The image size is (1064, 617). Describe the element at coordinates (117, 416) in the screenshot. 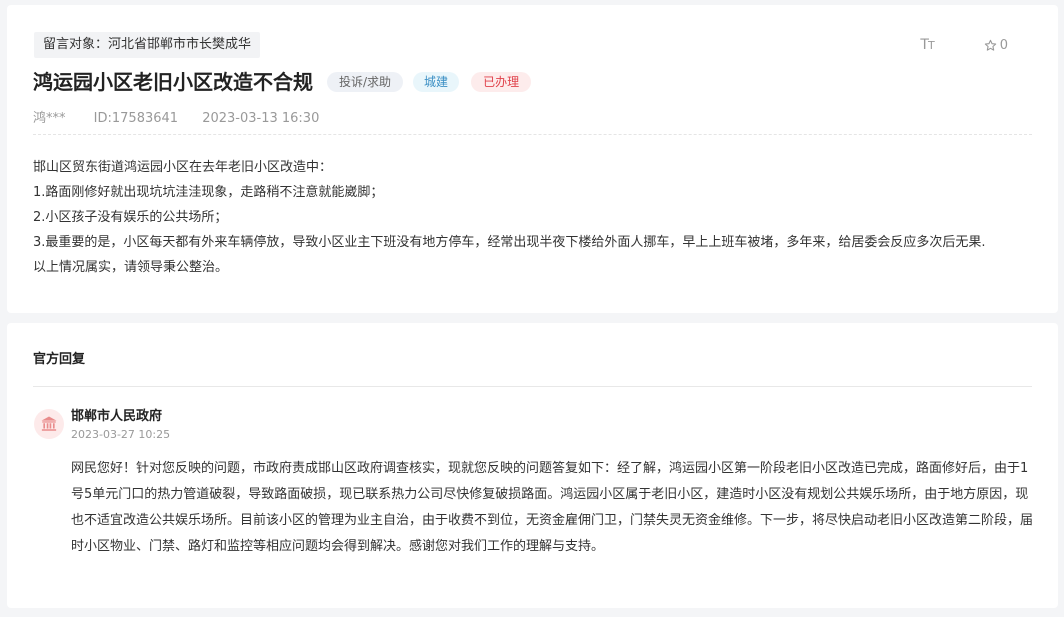

I see `reply-org-name: 邯郸市人民政府` at that location.